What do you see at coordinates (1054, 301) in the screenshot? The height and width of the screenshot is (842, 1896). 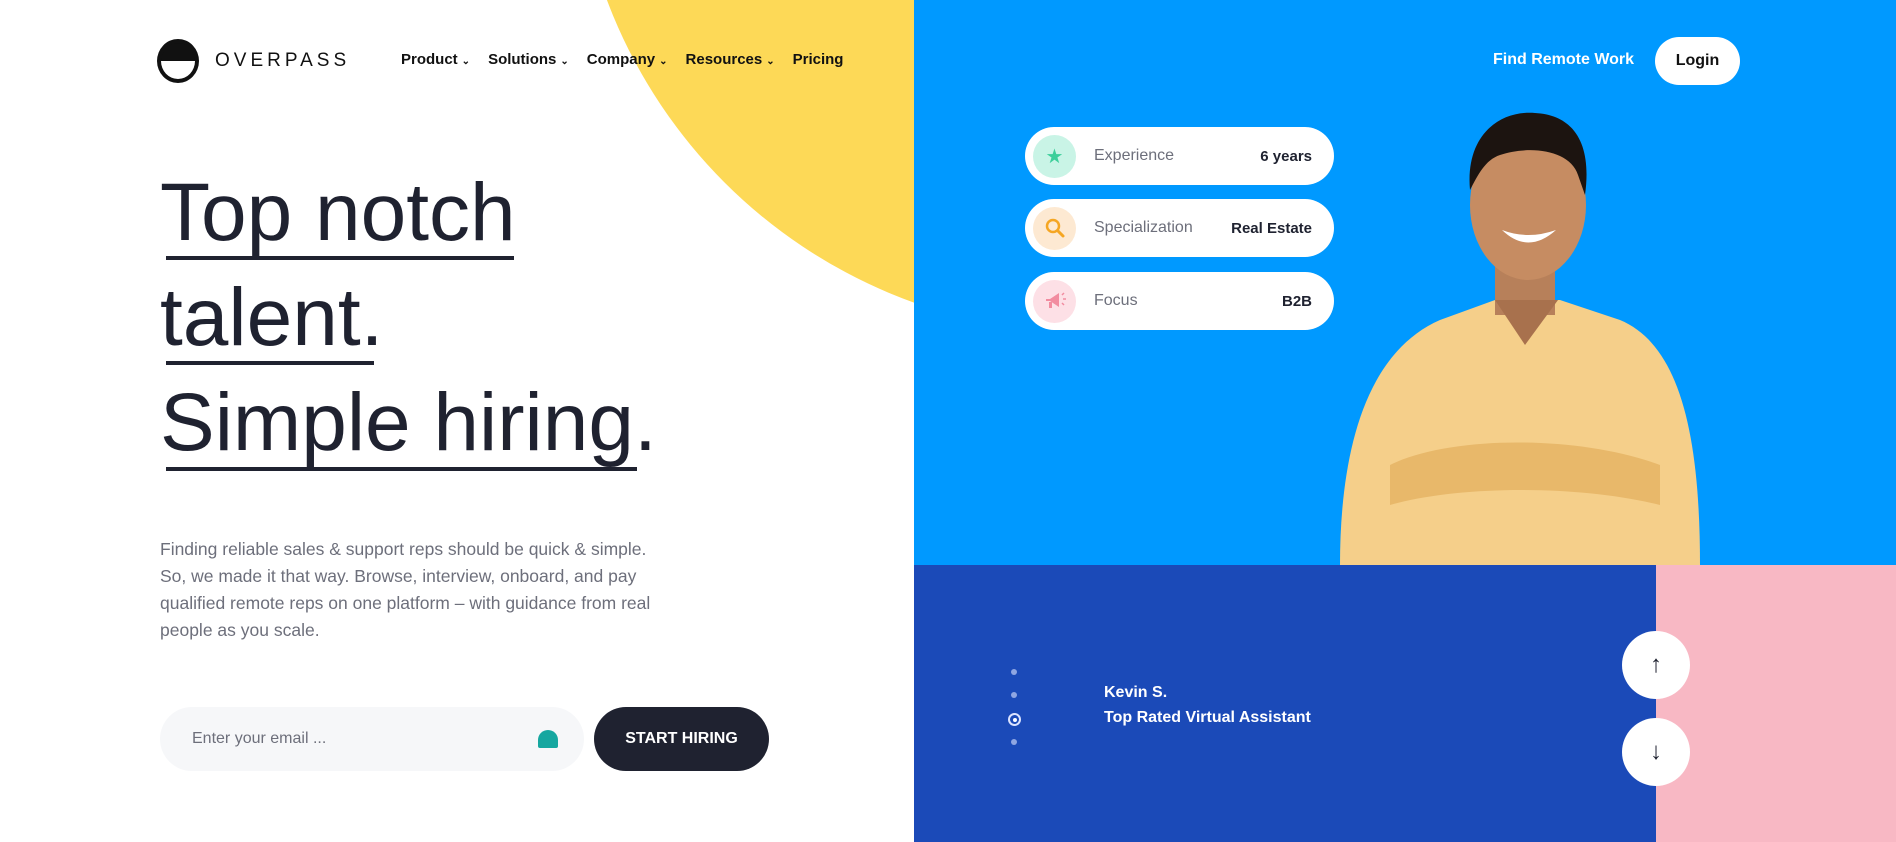 I see `megaphone-icon` at bounding box center [1054, 301].